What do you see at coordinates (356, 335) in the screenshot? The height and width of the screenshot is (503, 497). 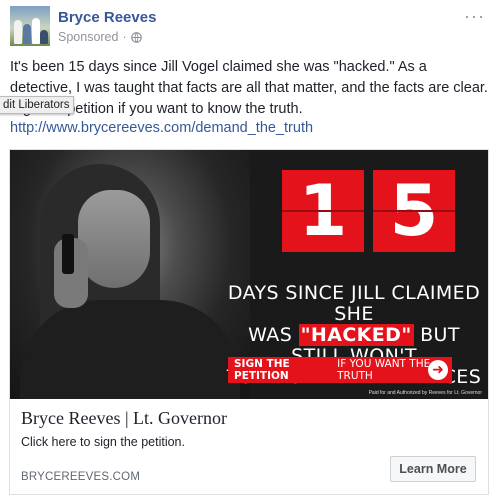 I see `hacked-highlight: "HACKED"` at bounding box center [356, 335].